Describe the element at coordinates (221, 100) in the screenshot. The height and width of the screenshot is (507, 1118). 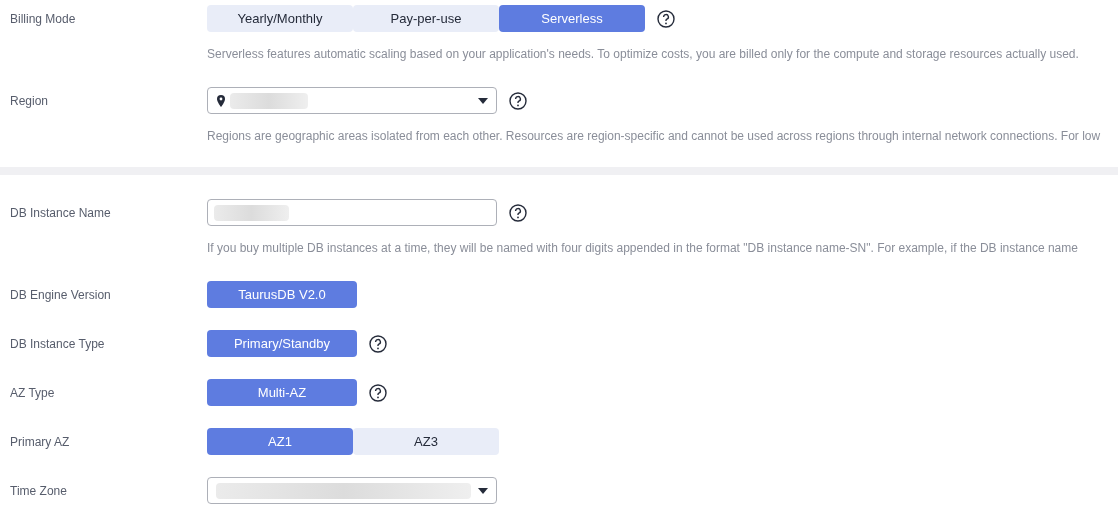
I see `location-pin-icon` at that location.